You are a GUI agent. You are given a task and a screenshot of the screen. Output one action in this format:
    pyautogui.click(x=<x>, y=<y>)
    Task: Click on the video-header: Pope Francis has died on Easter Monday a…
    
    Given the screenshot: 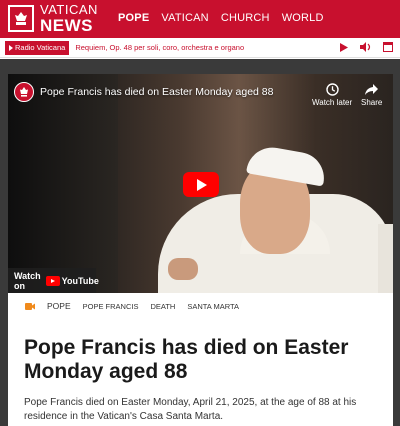 What is the action you would take?
    pyautogui.click(x=143, y=92)
    